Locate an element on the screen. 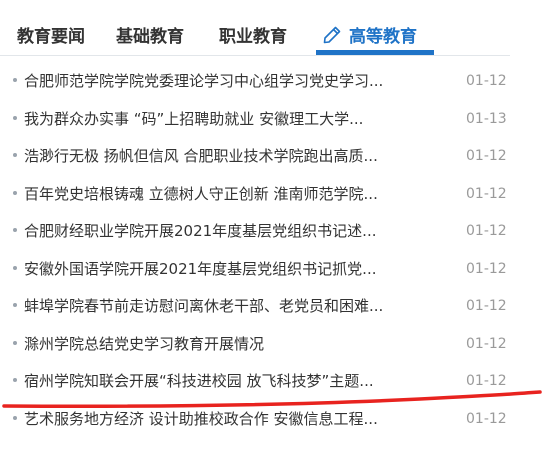 This screenshot has height=461, width=542. news-date: 01-13 is located at coordinates (486, 118).